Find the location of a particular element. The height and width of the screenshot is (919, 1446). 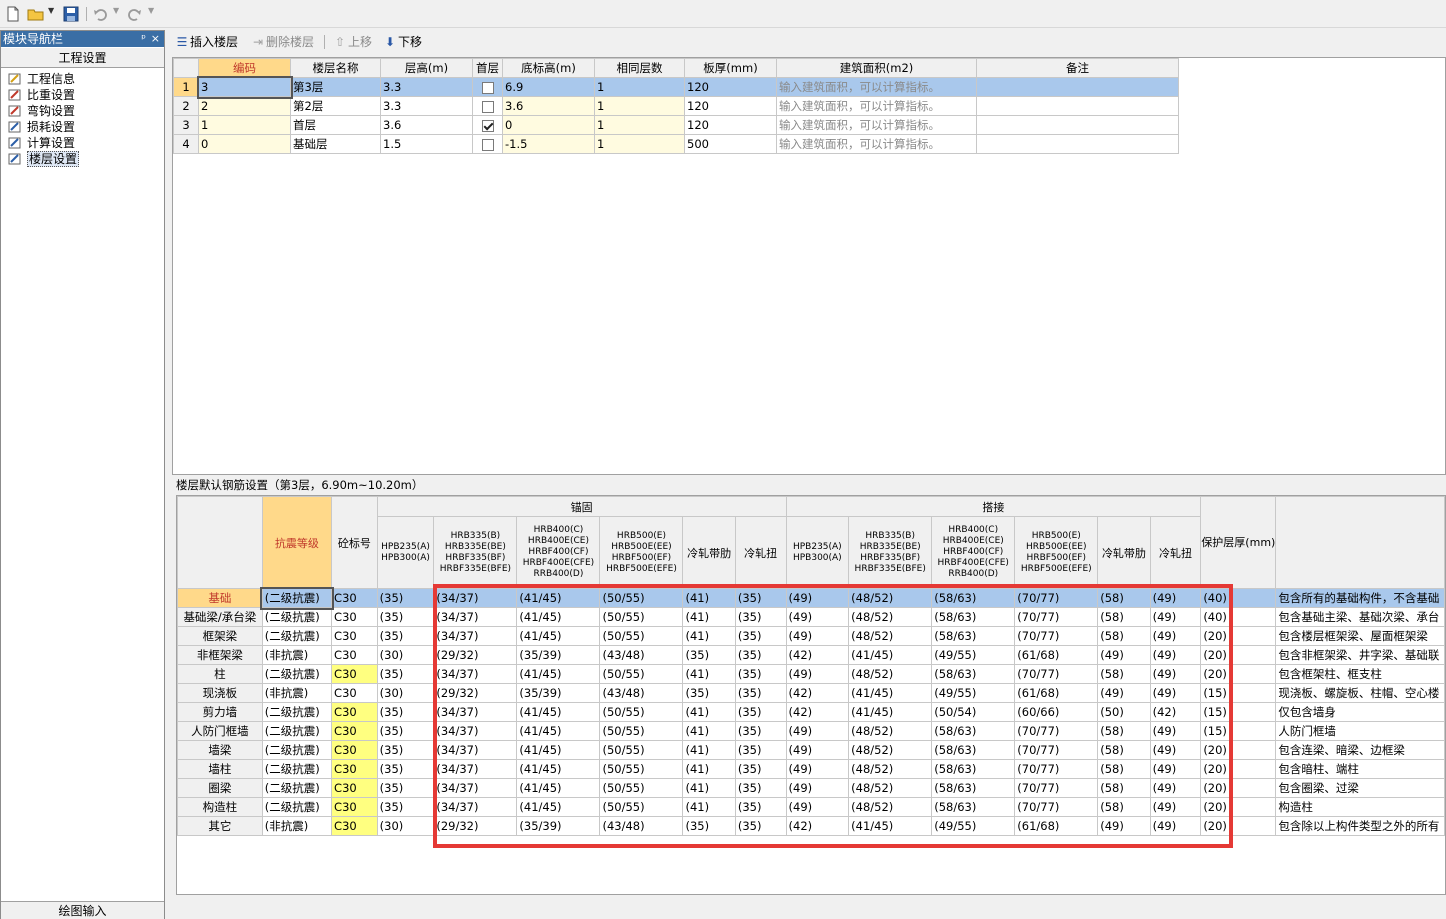

floor-cell-code: 1 is located at coordinates (244, 125).